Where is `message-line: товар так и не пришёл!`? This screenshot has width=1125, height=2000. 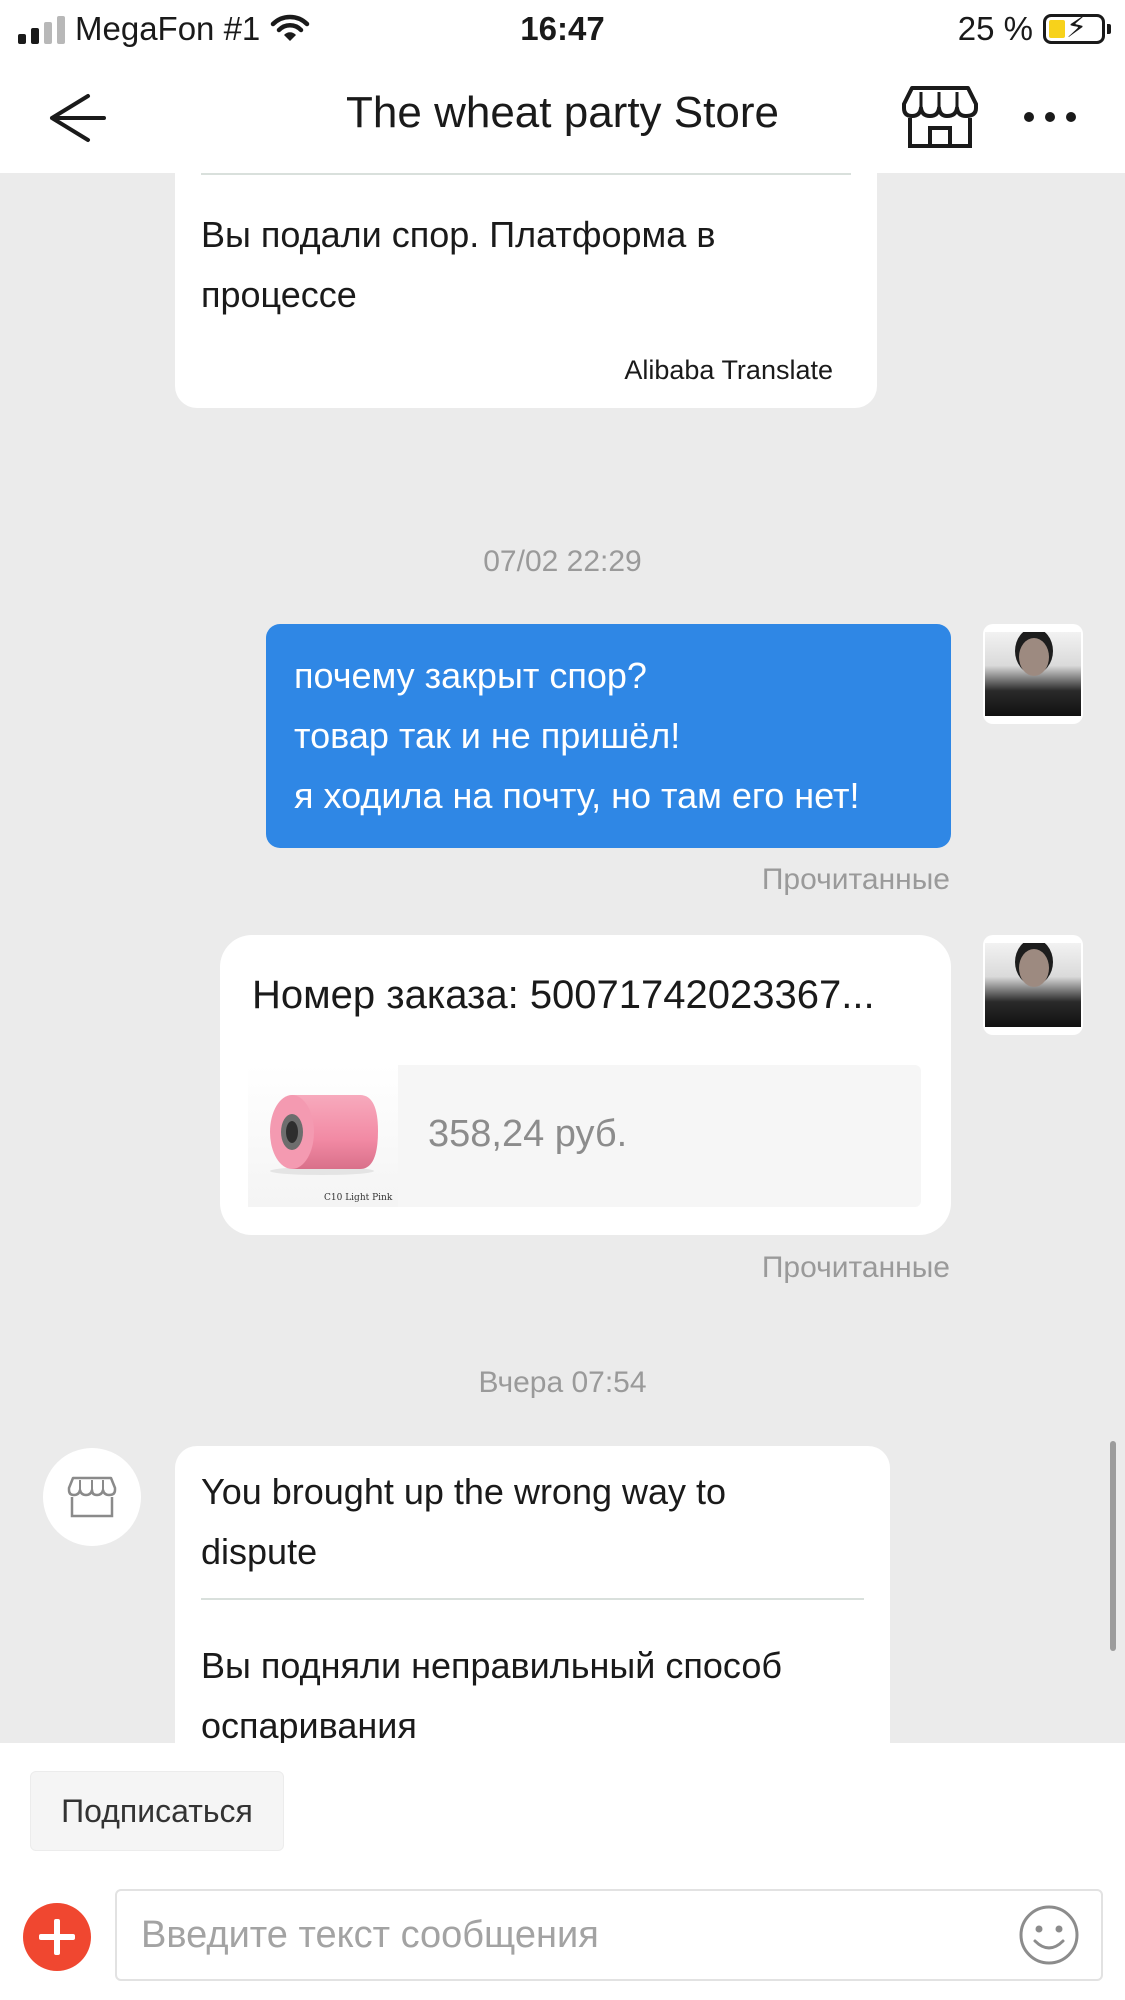
message-line: товар так и не пришёл! is located at coordinates (487, 735).